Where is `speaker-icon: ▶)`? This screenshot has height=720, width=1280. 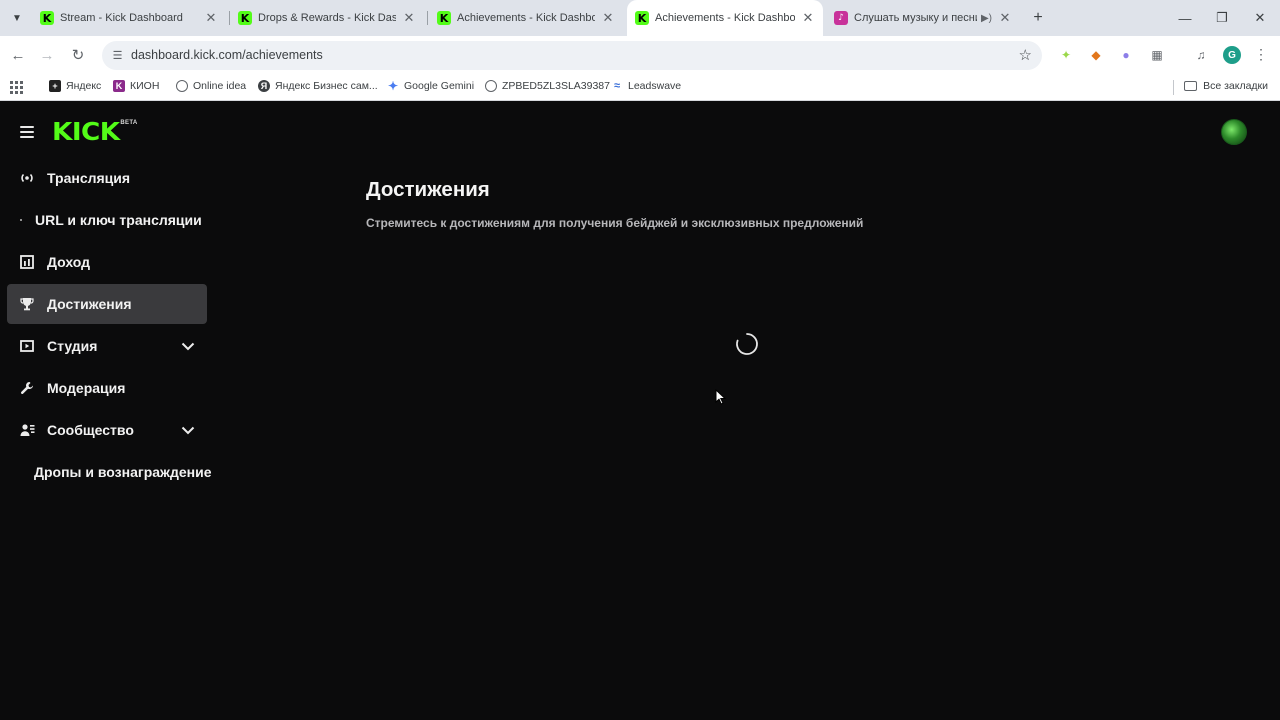 speaker-icon: ▶) is located at coordinates (986, 18).